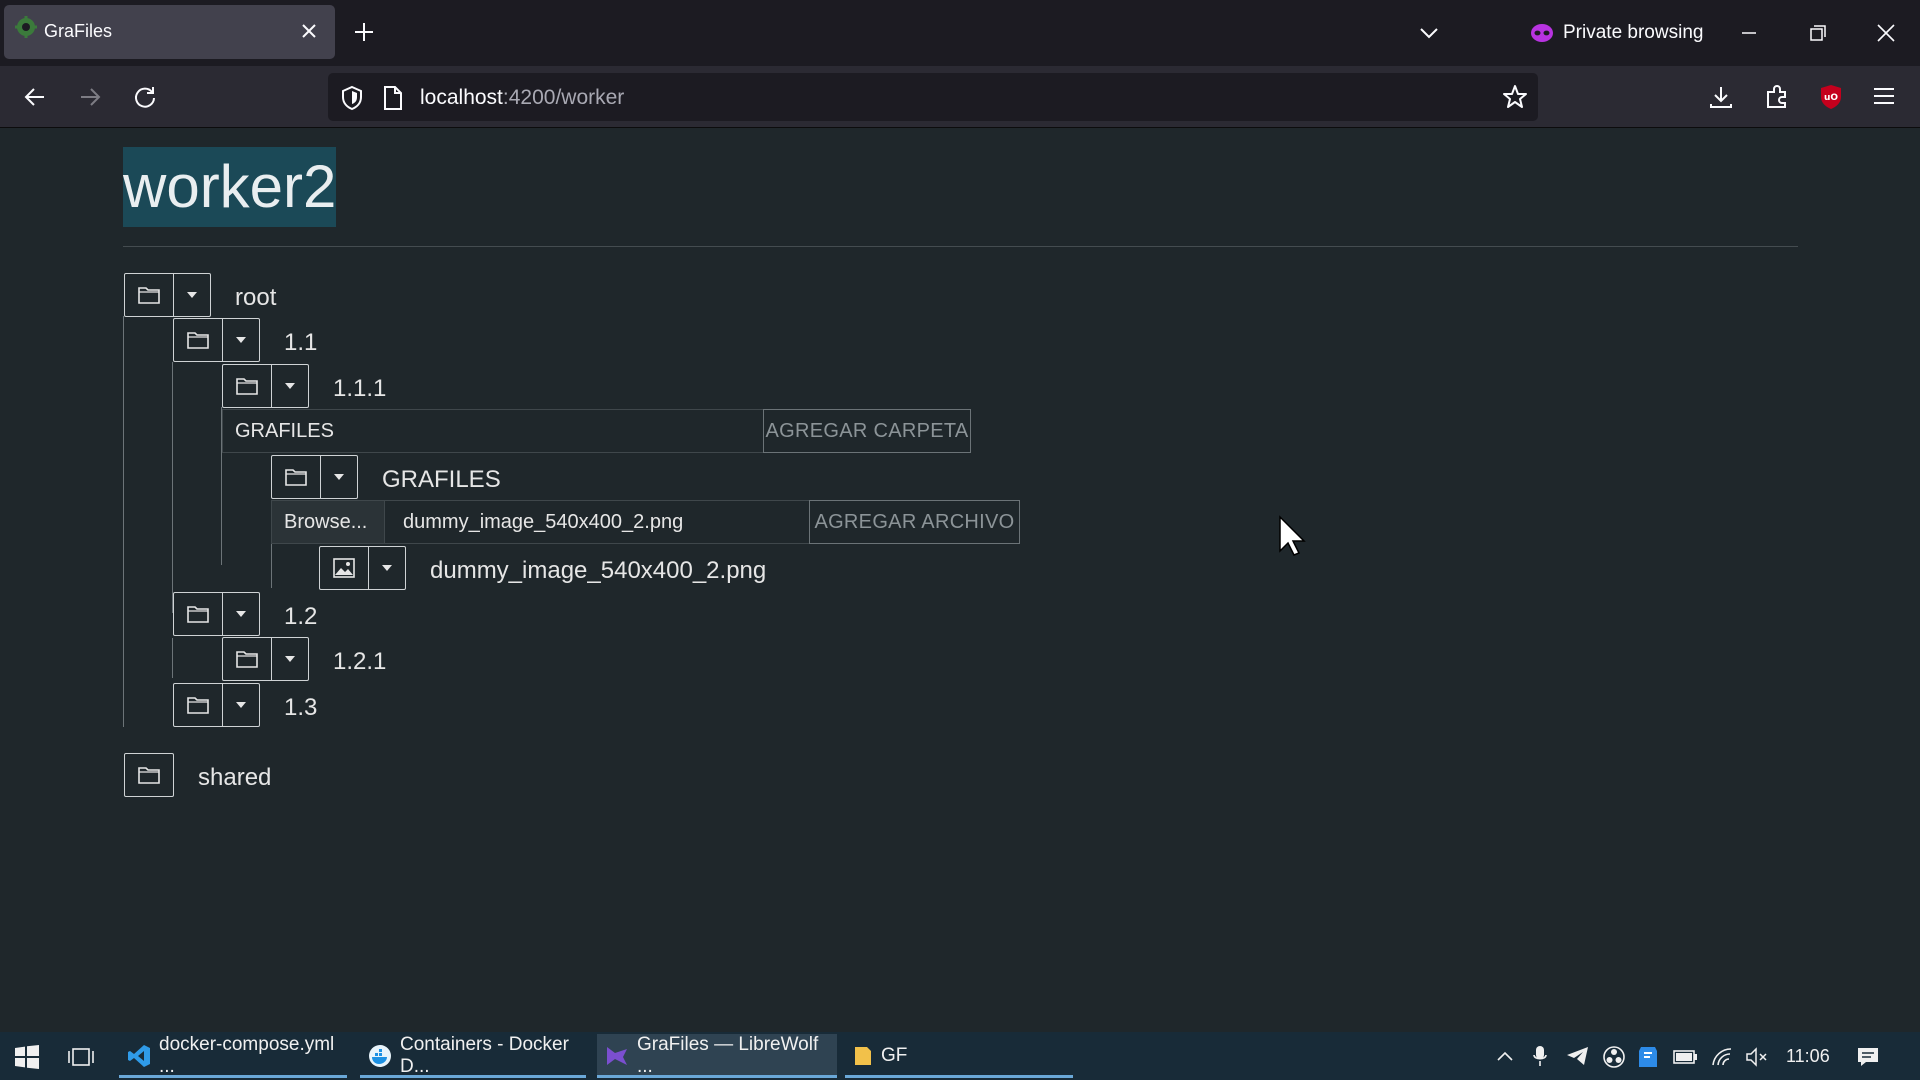 This screenshot has height=1080, width=1920. Describe the element at coordinates (1505, 1056) in the screenshot. I see `tray-chevron-up-icon` at that location.